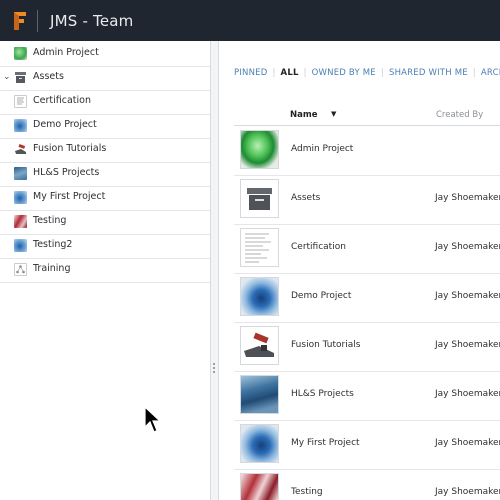  What do you see at coordinates (367, 484) in the screenshot?
I see `table-row: Testing Jay Shoemaker` at bounding box center [367, 484].